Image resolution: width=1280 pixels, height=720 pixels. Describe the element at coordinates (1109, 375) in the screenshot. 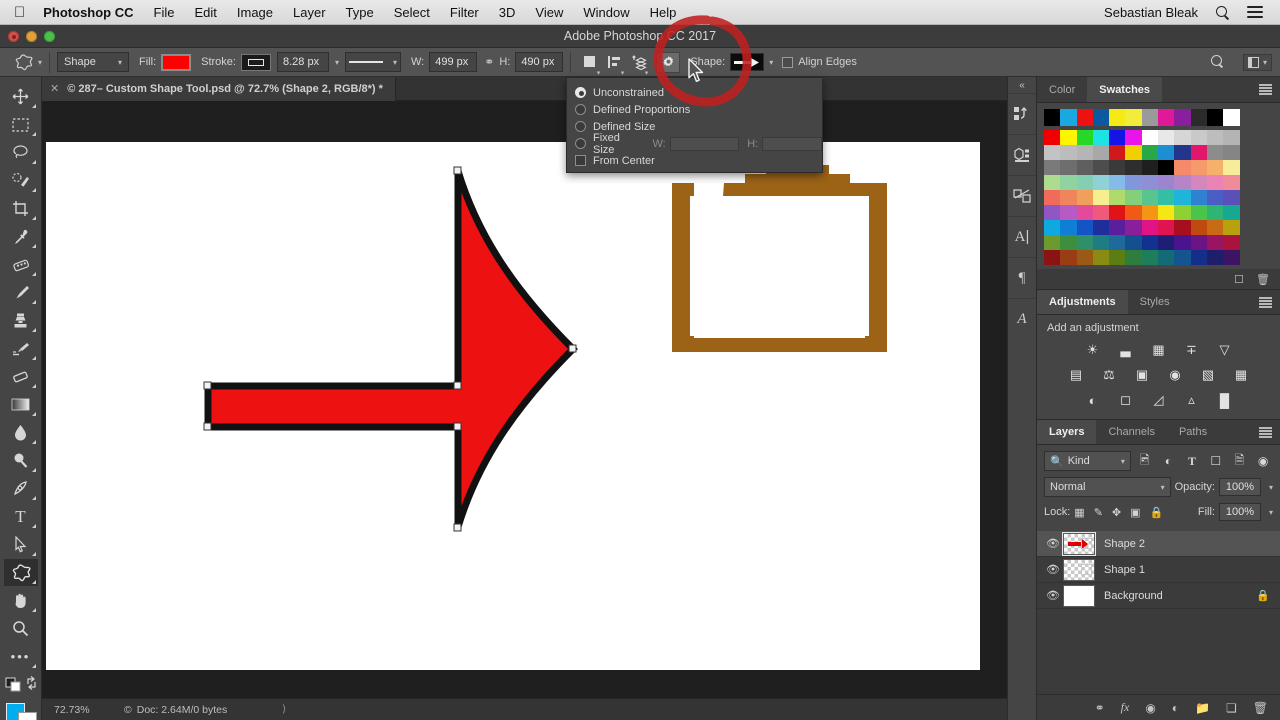

I see `color-balance-icon: ⚖` at that location.